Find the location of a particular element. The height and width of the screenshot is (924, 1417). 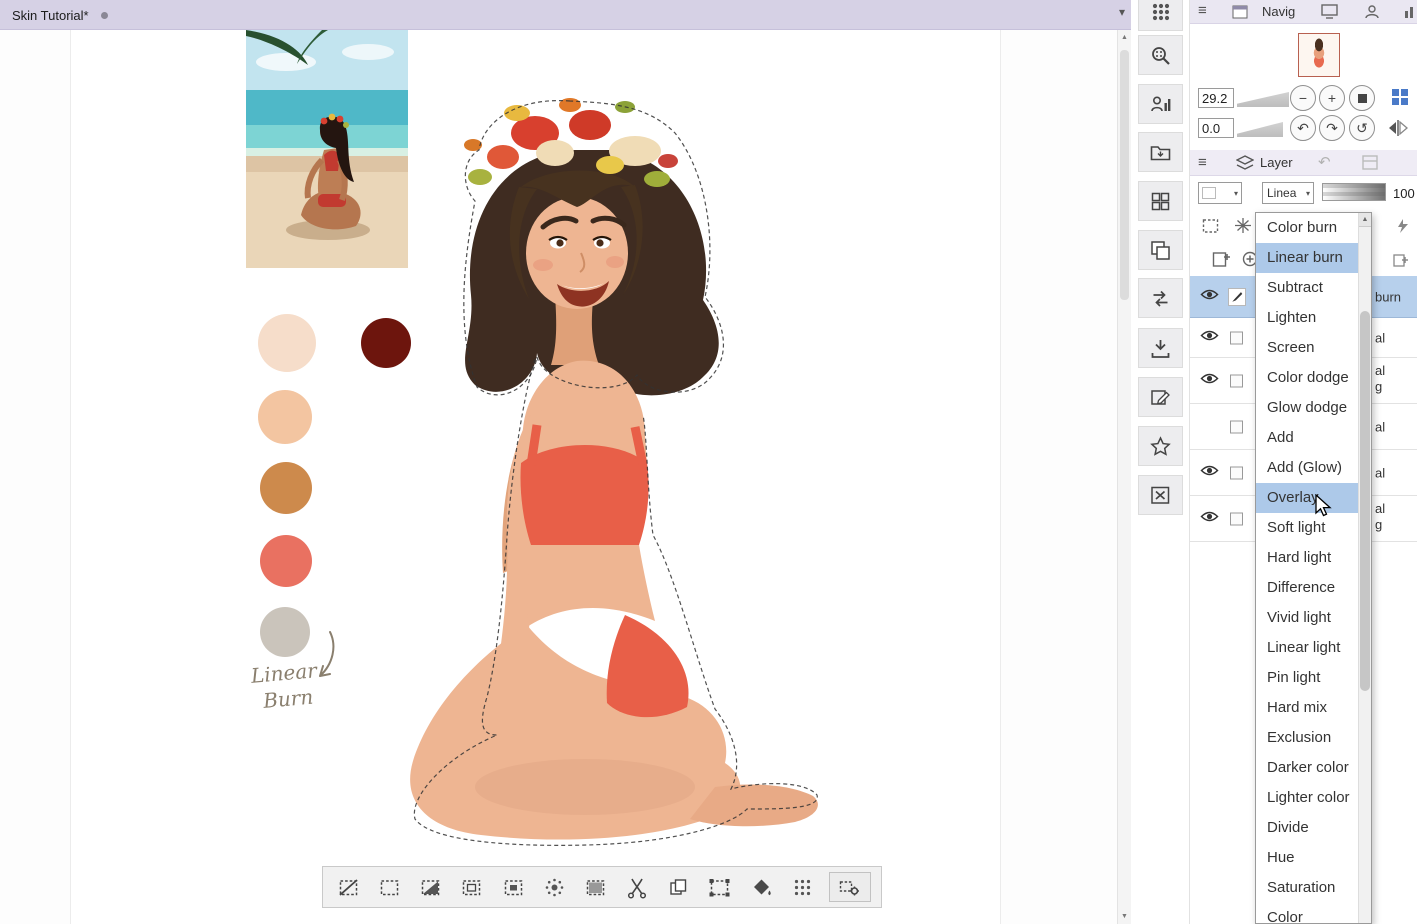

blend-option-hard-light: Hard light is located at coordinates (1307, 558).